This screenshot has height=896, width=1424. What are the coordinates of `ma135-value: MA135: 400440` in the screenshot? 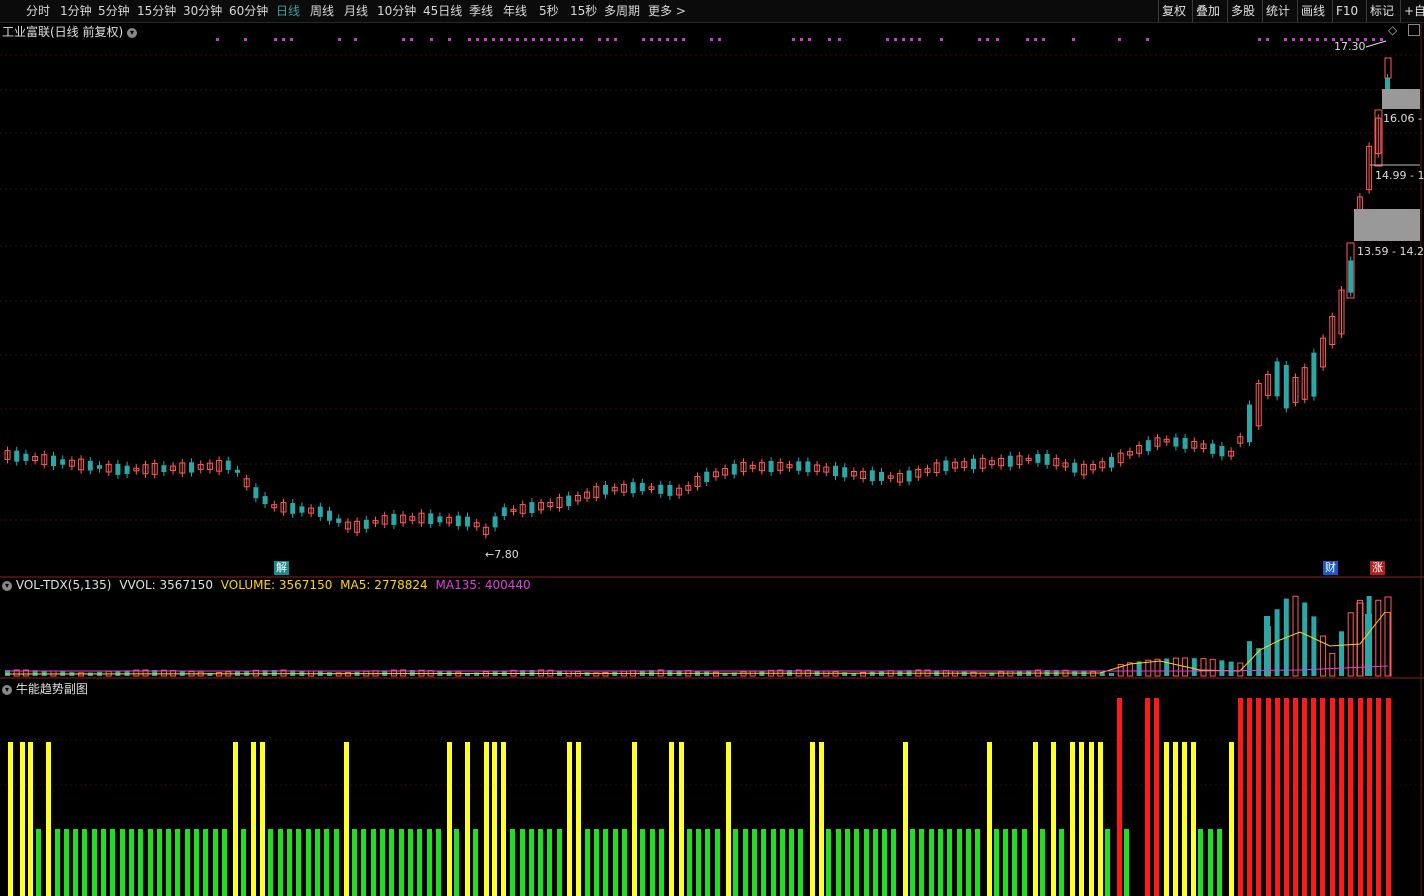 It's located at (483, 585).